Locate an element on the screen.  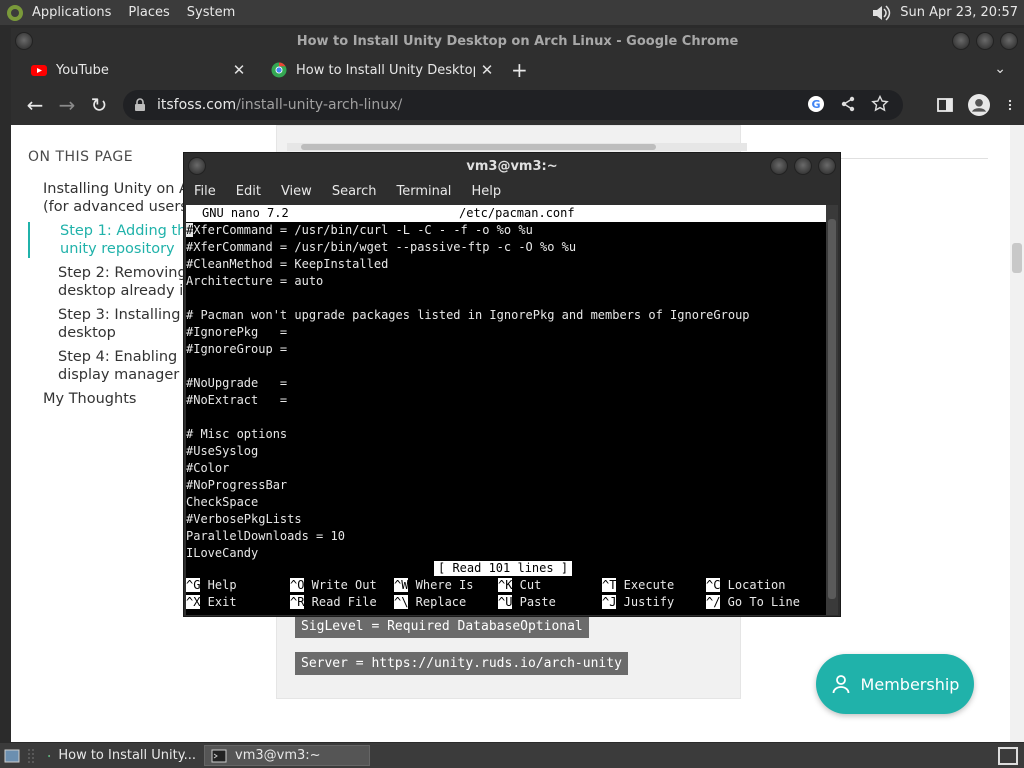
taskbar-item-terminal: vm3@vm3:~ is located at coordinates (287, 755).